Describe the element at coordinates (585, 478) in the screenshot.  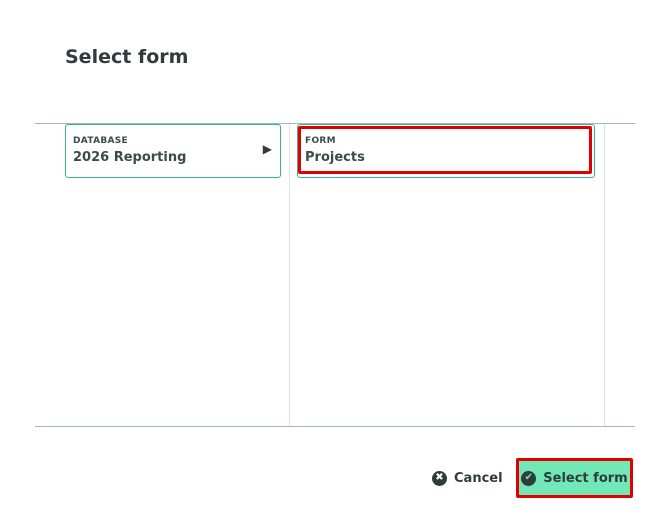
I see `select-form-label: Select form` at that location.